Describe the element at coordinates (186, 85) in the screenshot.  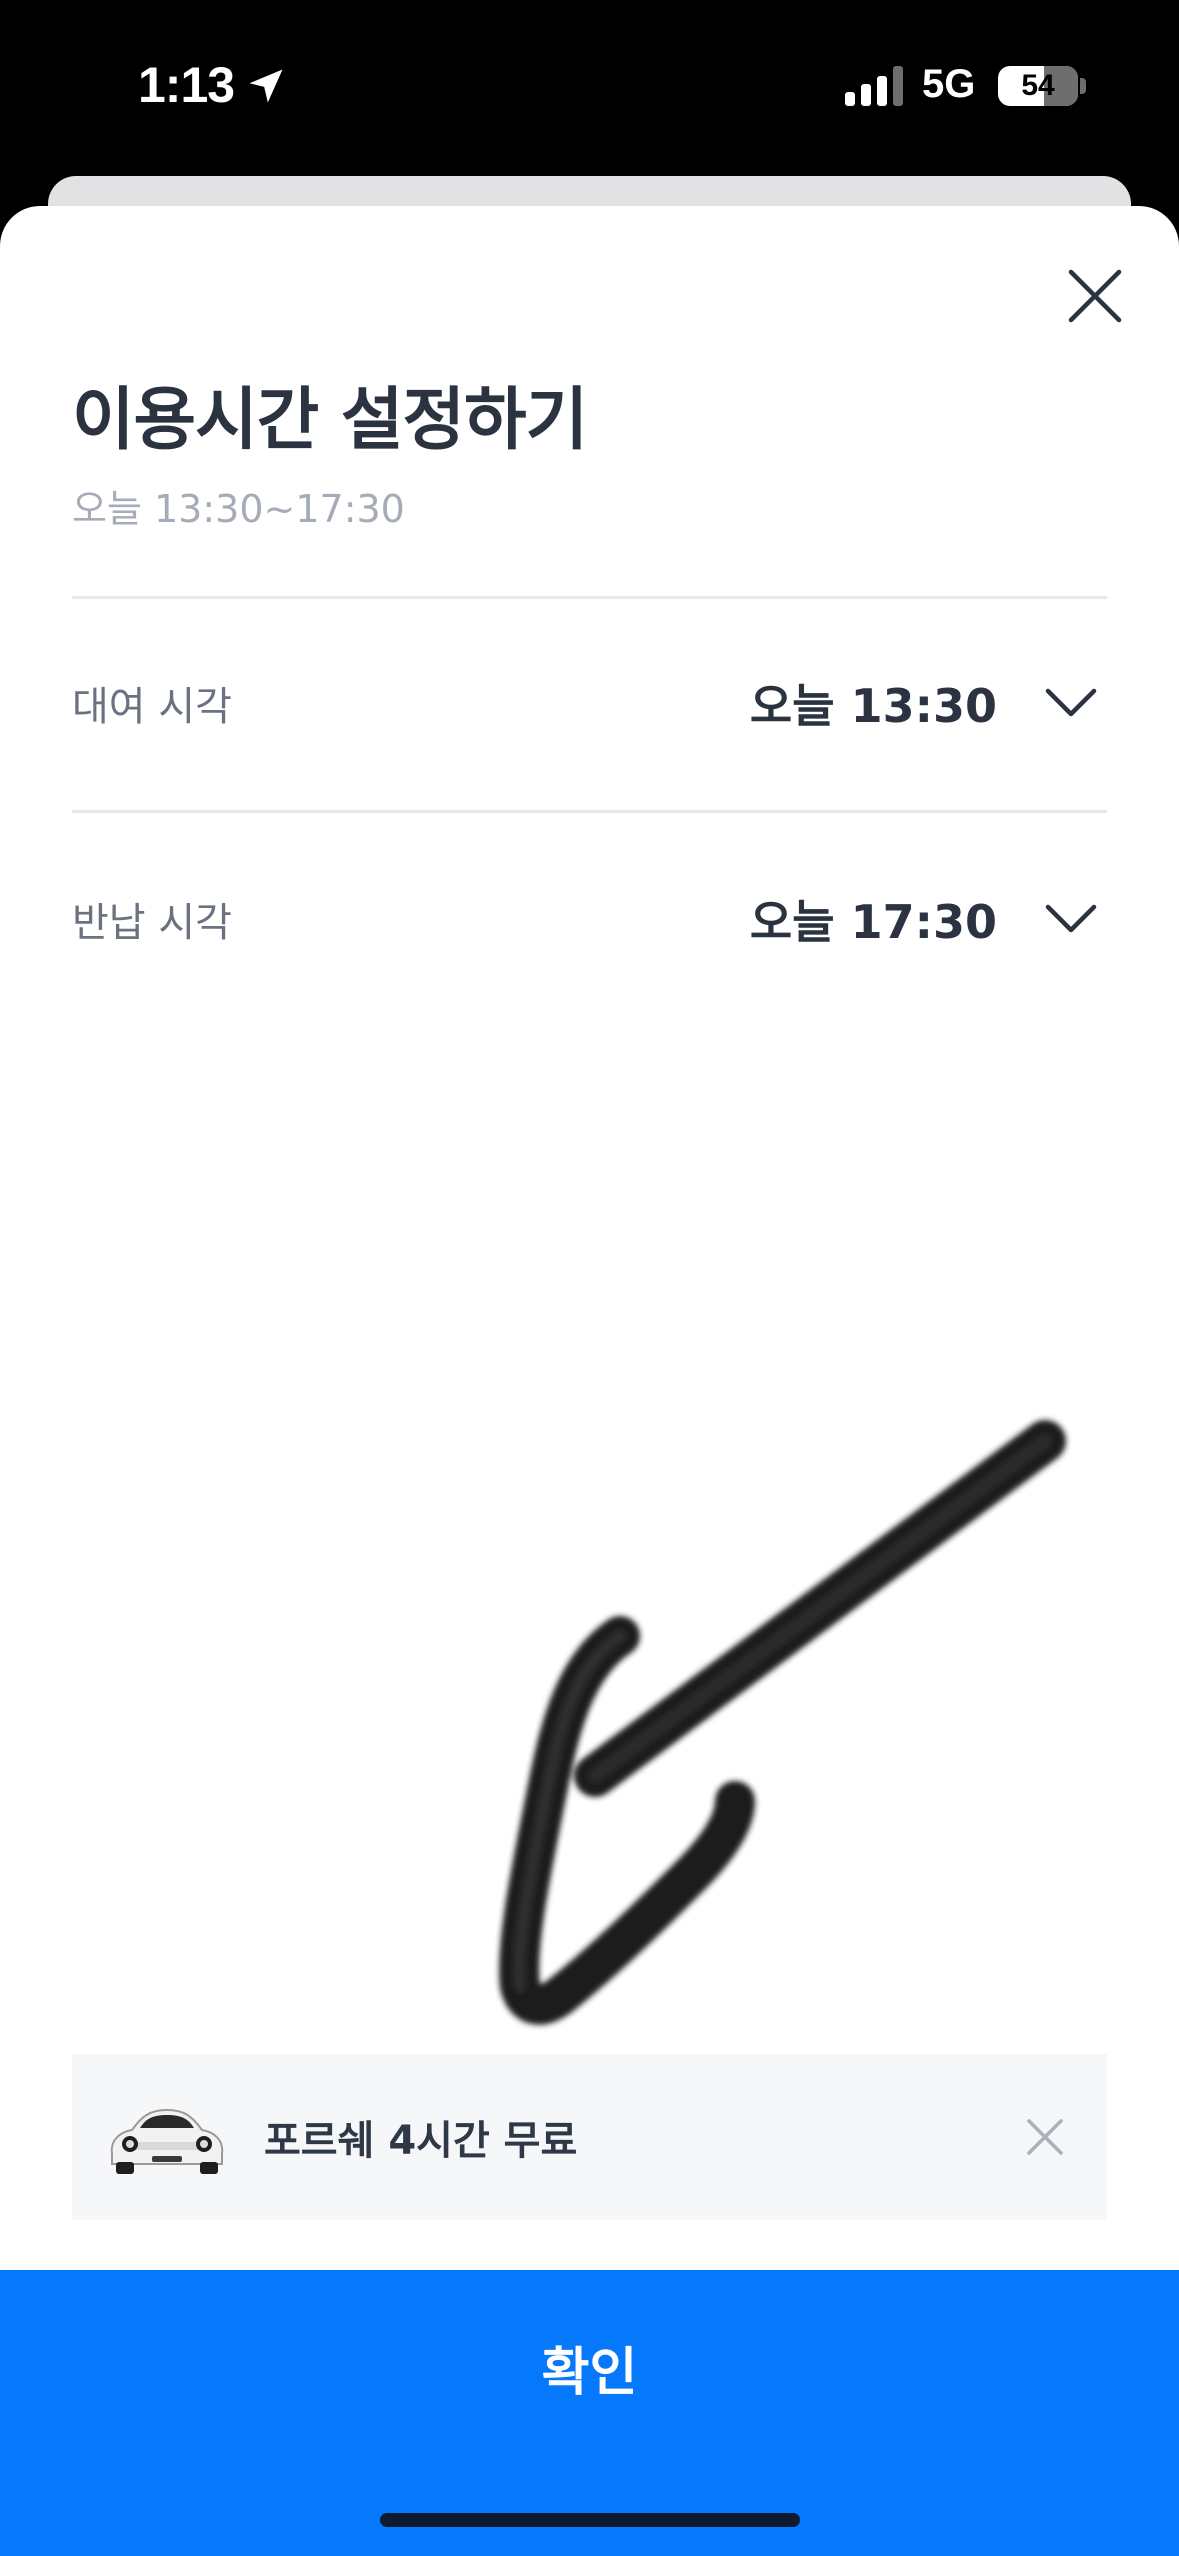
I see `status-time: 1:13` at that location.